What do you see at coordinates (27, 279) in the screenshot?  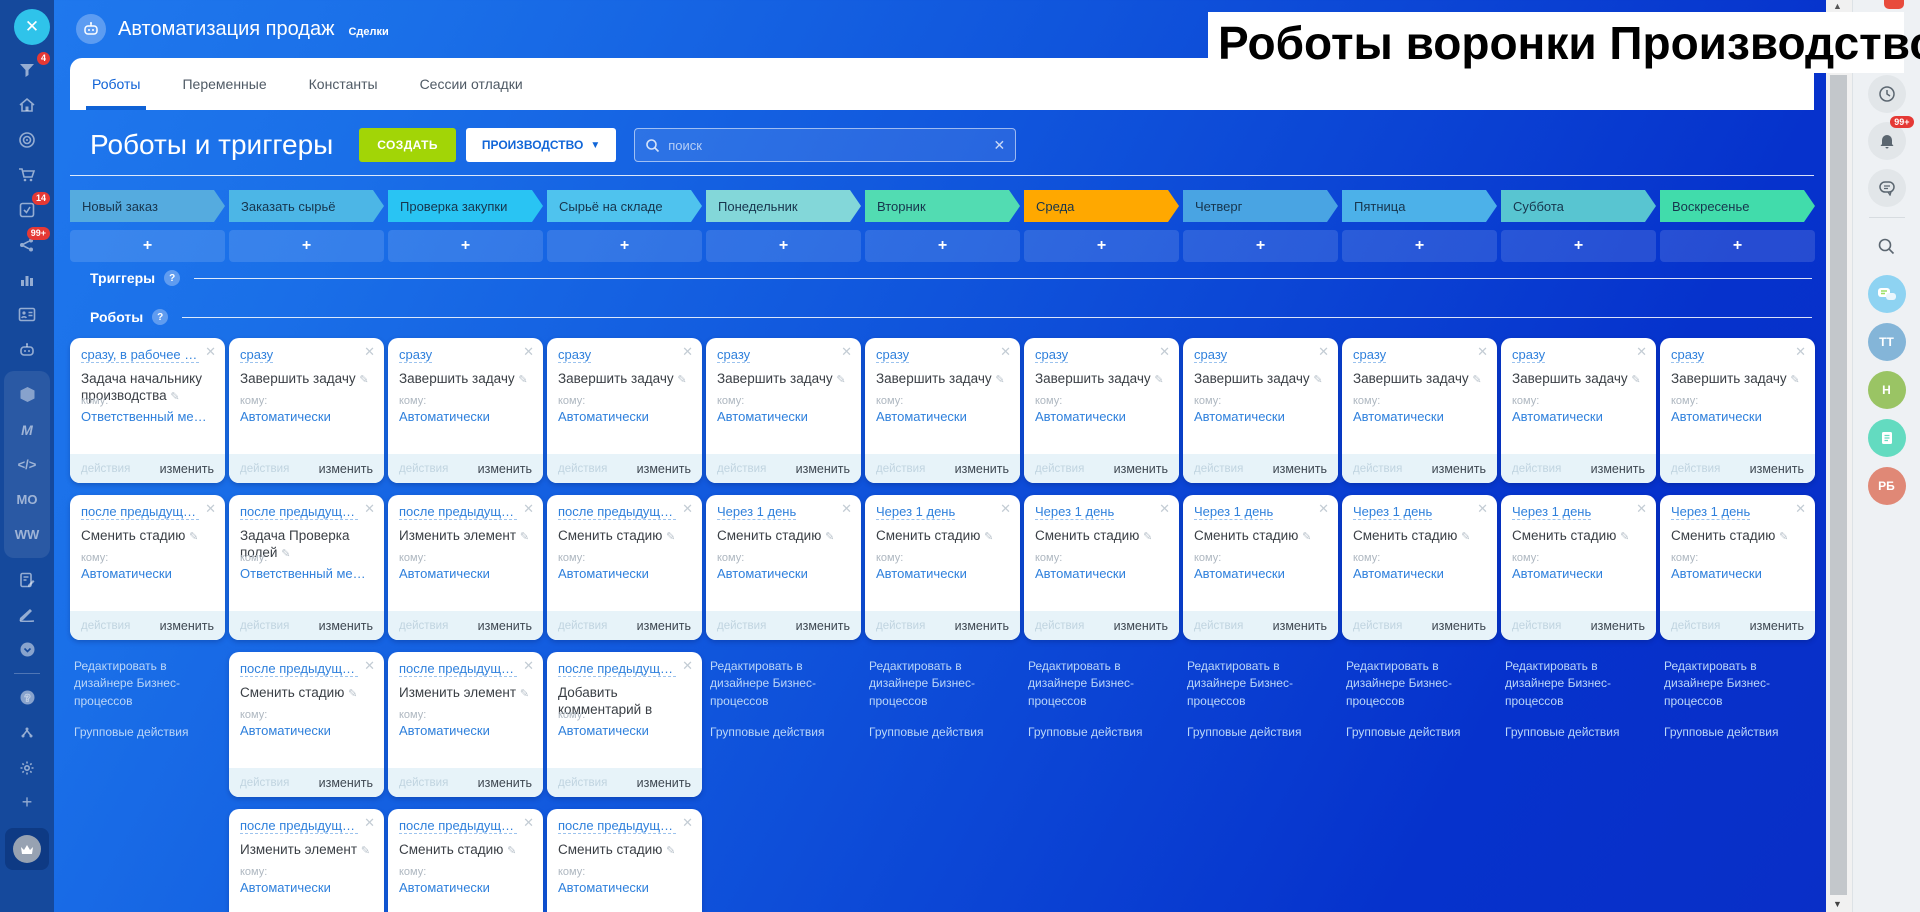 I see `chart-icon` at bounding box center [27, 279].